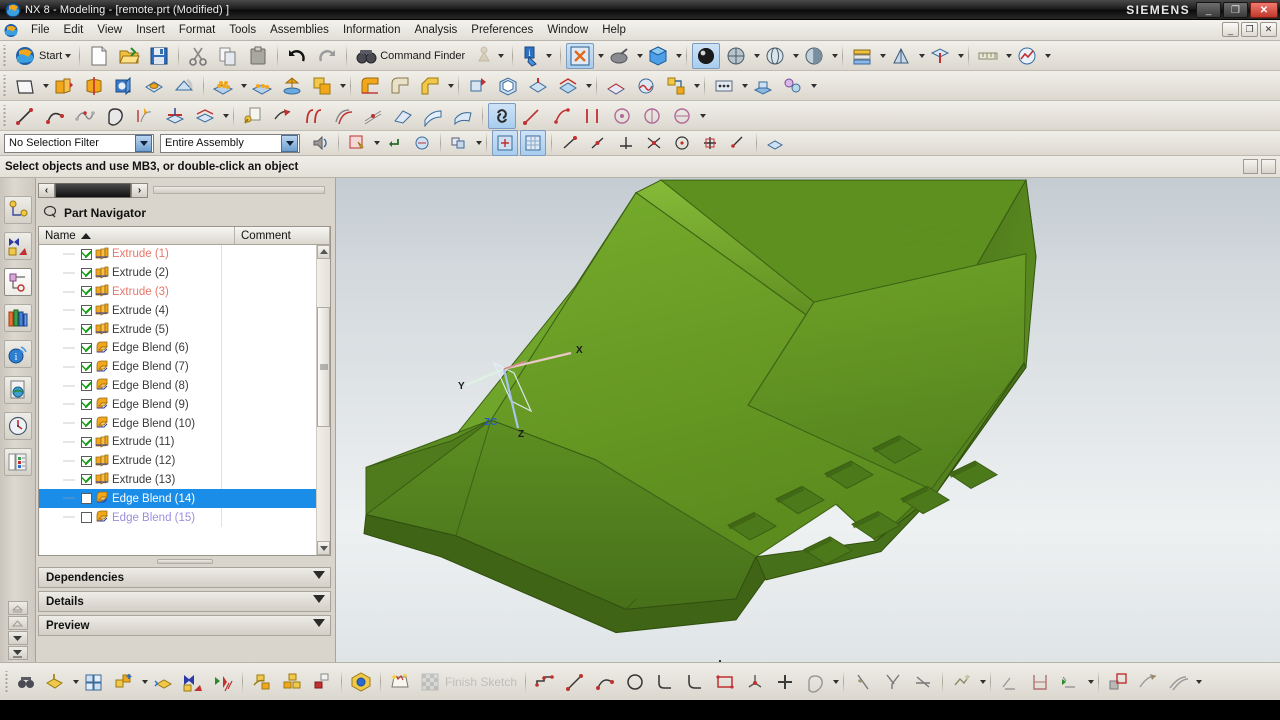  Describe the element at coordinates (394, 143) in the screenshot. I see `back-selection-button` at that location.